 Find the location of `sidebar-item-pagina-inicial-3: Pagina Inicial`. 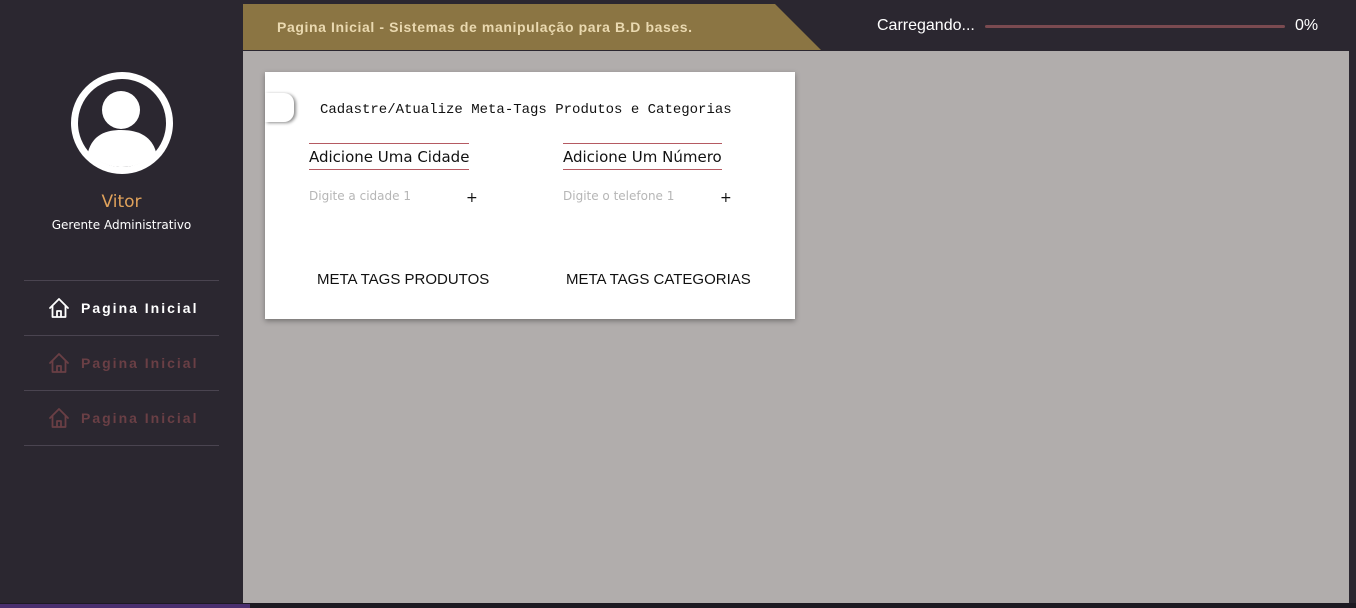

sidebar-item-pagina-inicial-3: Pagina Inicial is located at coordinates (121, 418).